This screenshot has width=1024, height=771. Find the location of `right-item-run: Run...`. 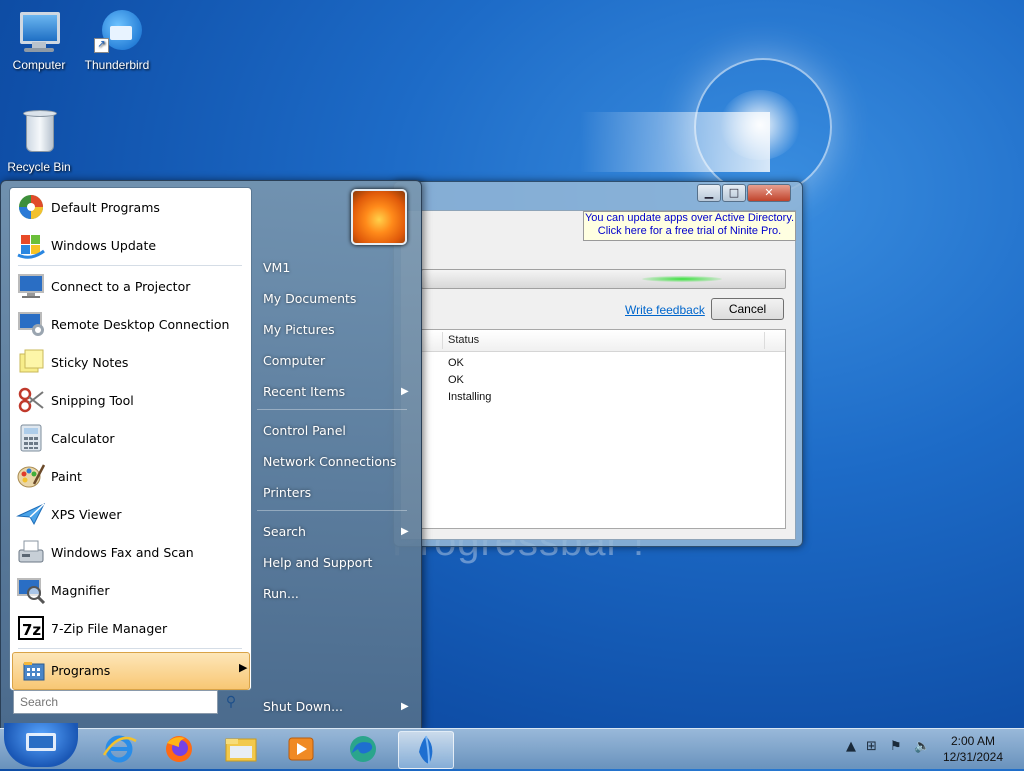

right-item-run: Run... is located at coordinates (281, 593).